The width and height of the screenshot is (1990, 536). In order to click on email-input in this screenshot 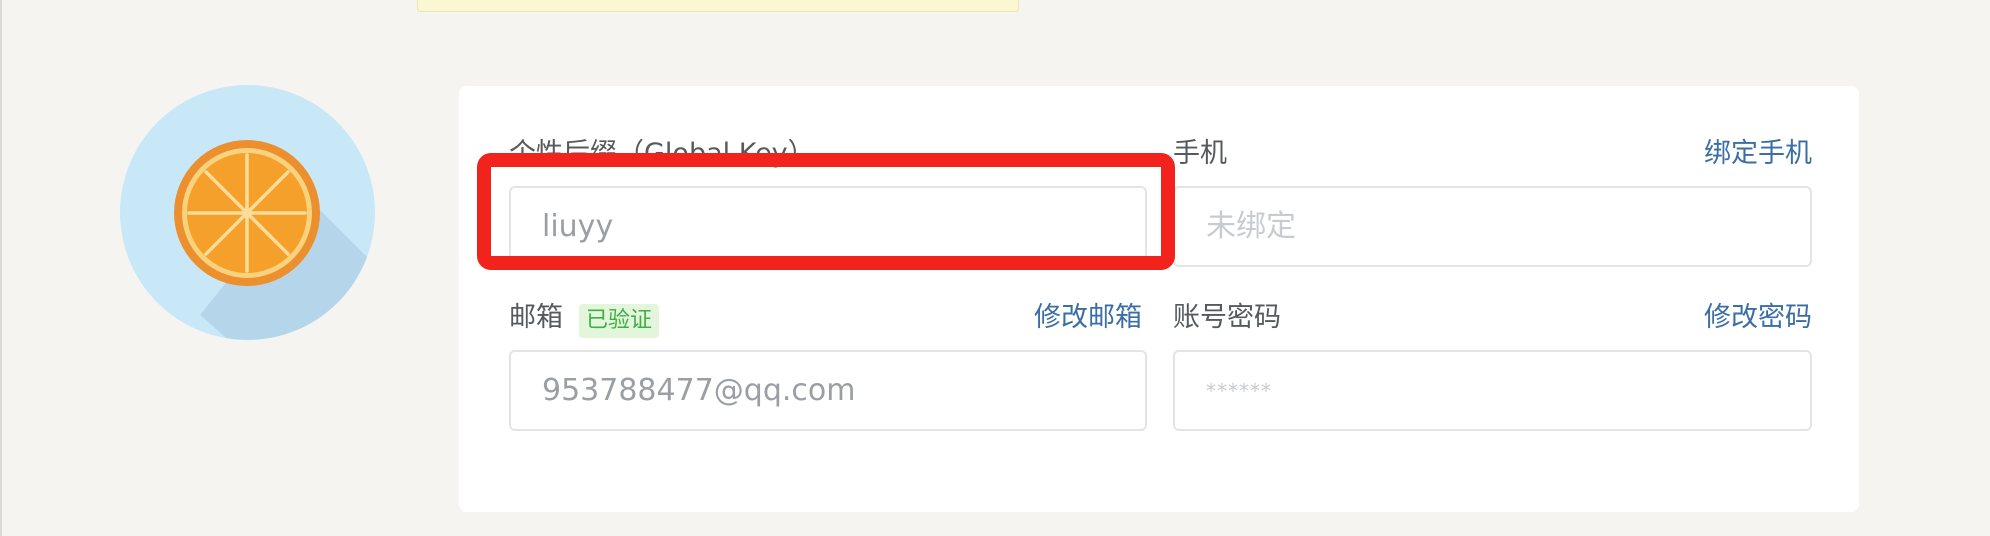, I will do `click(828, 390)`.